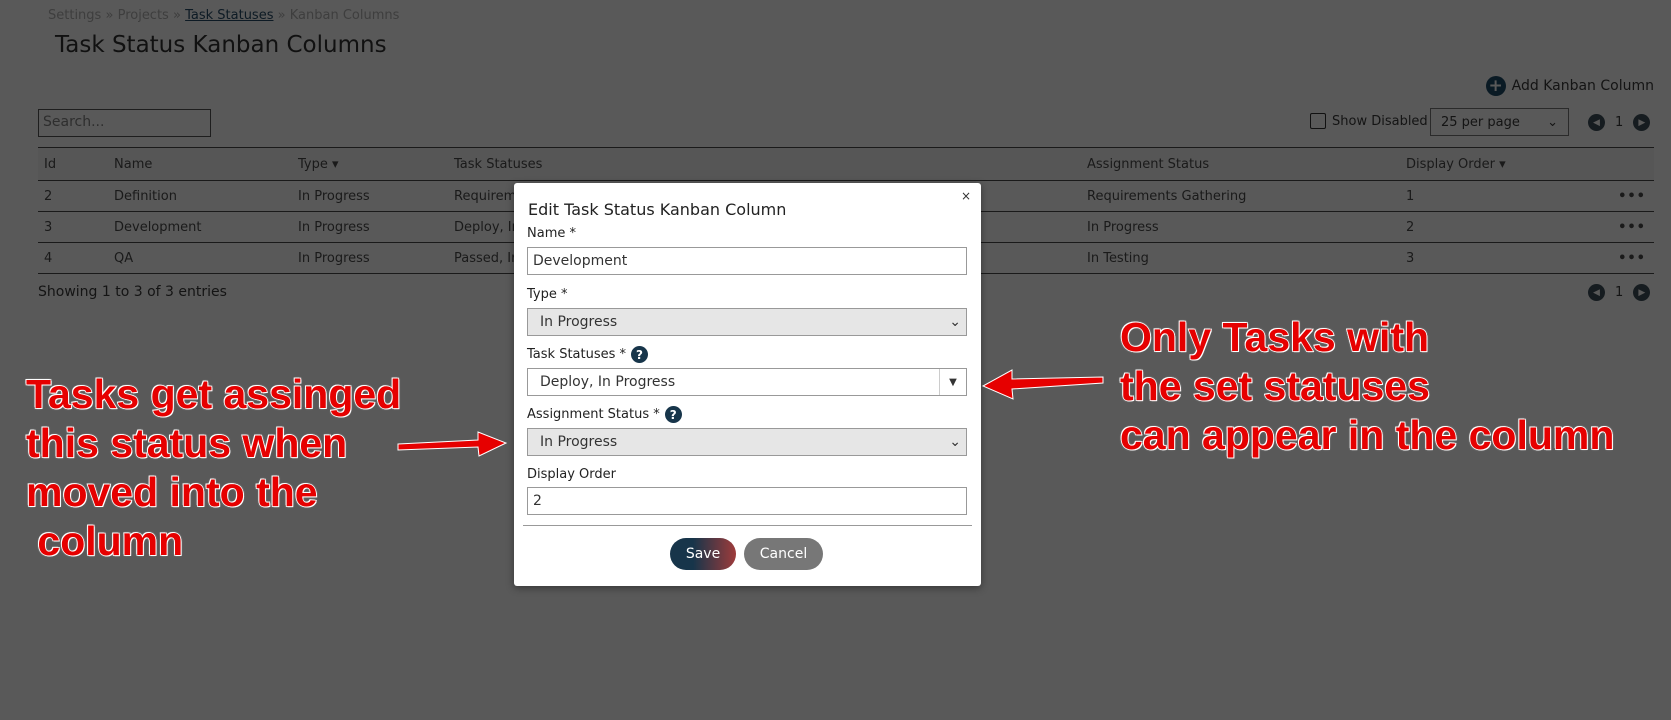 This screenshot has width=1671, height=720. What do you see at coordinates (579, 322) in the screenshot?
I see `type-value: In Progress` at bounding box center [579, 322].